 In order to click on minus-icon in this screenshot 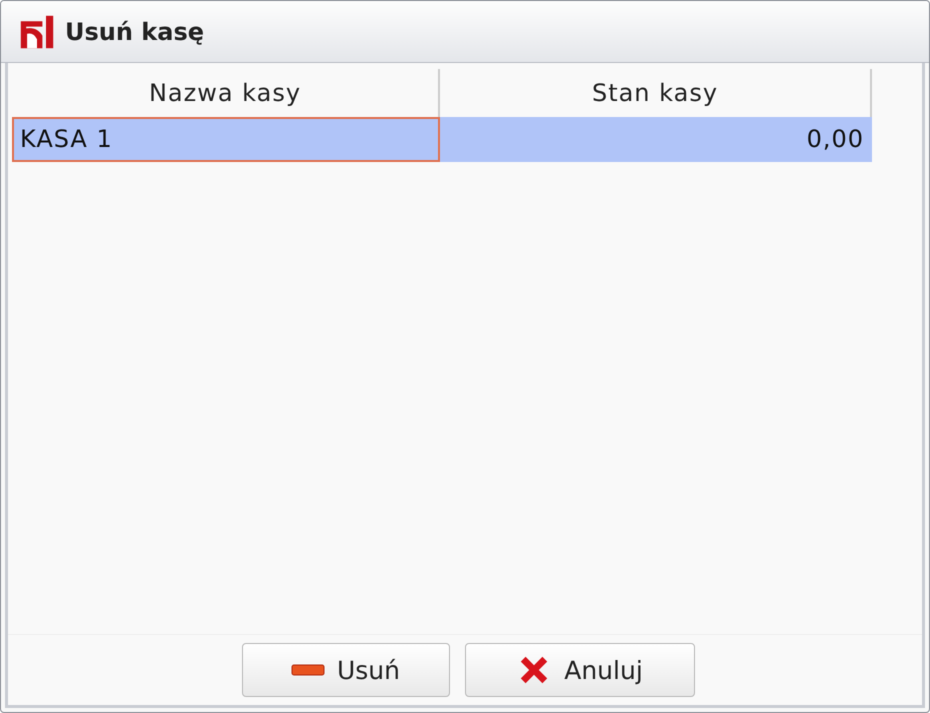, I will do `click(307, 670)`.